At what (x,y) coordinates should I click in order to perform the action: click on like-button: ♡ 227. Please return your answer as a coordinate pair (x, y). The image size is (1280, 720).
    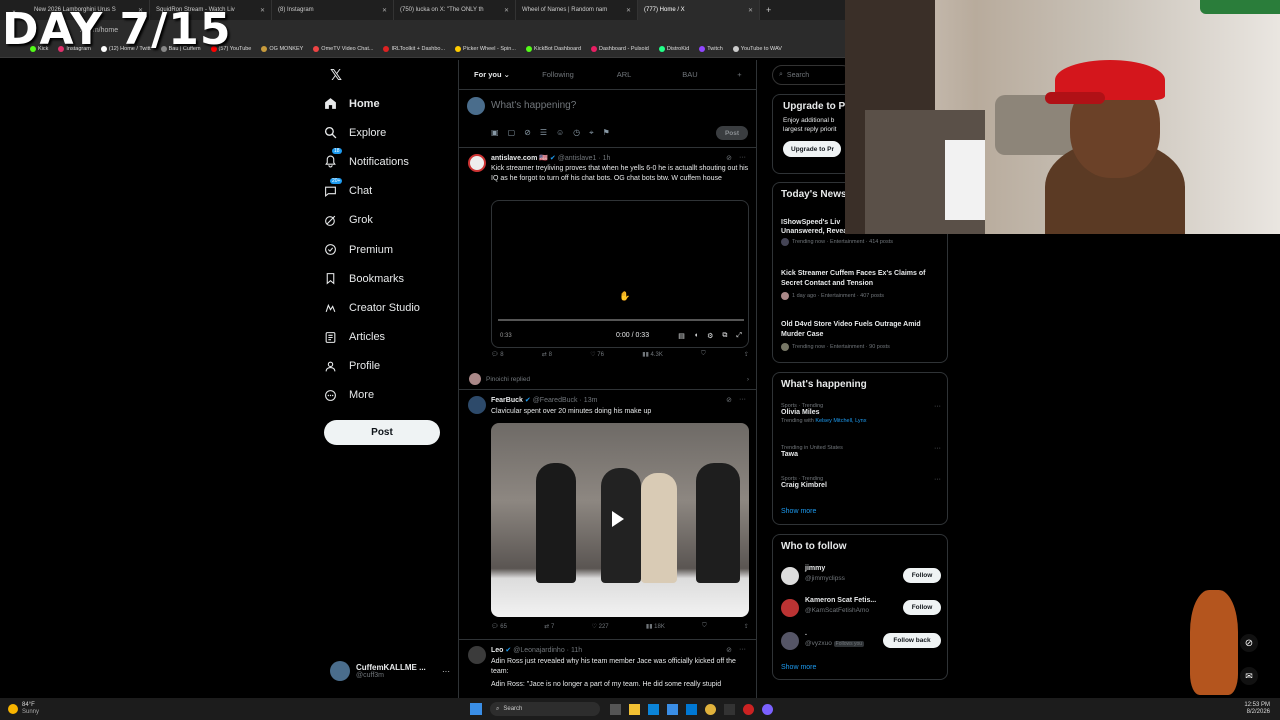
    Looking at the image, I should click on (600, 626).